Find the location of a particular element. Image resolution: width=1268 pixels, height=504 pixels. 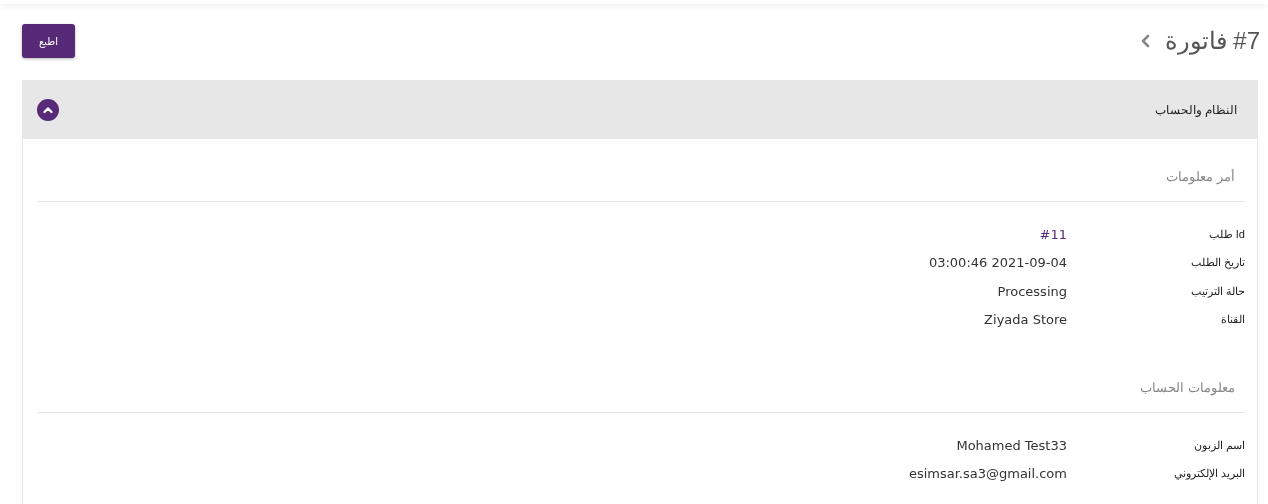

field-label: اسم الزبون is located at coordinates (1218, 445).